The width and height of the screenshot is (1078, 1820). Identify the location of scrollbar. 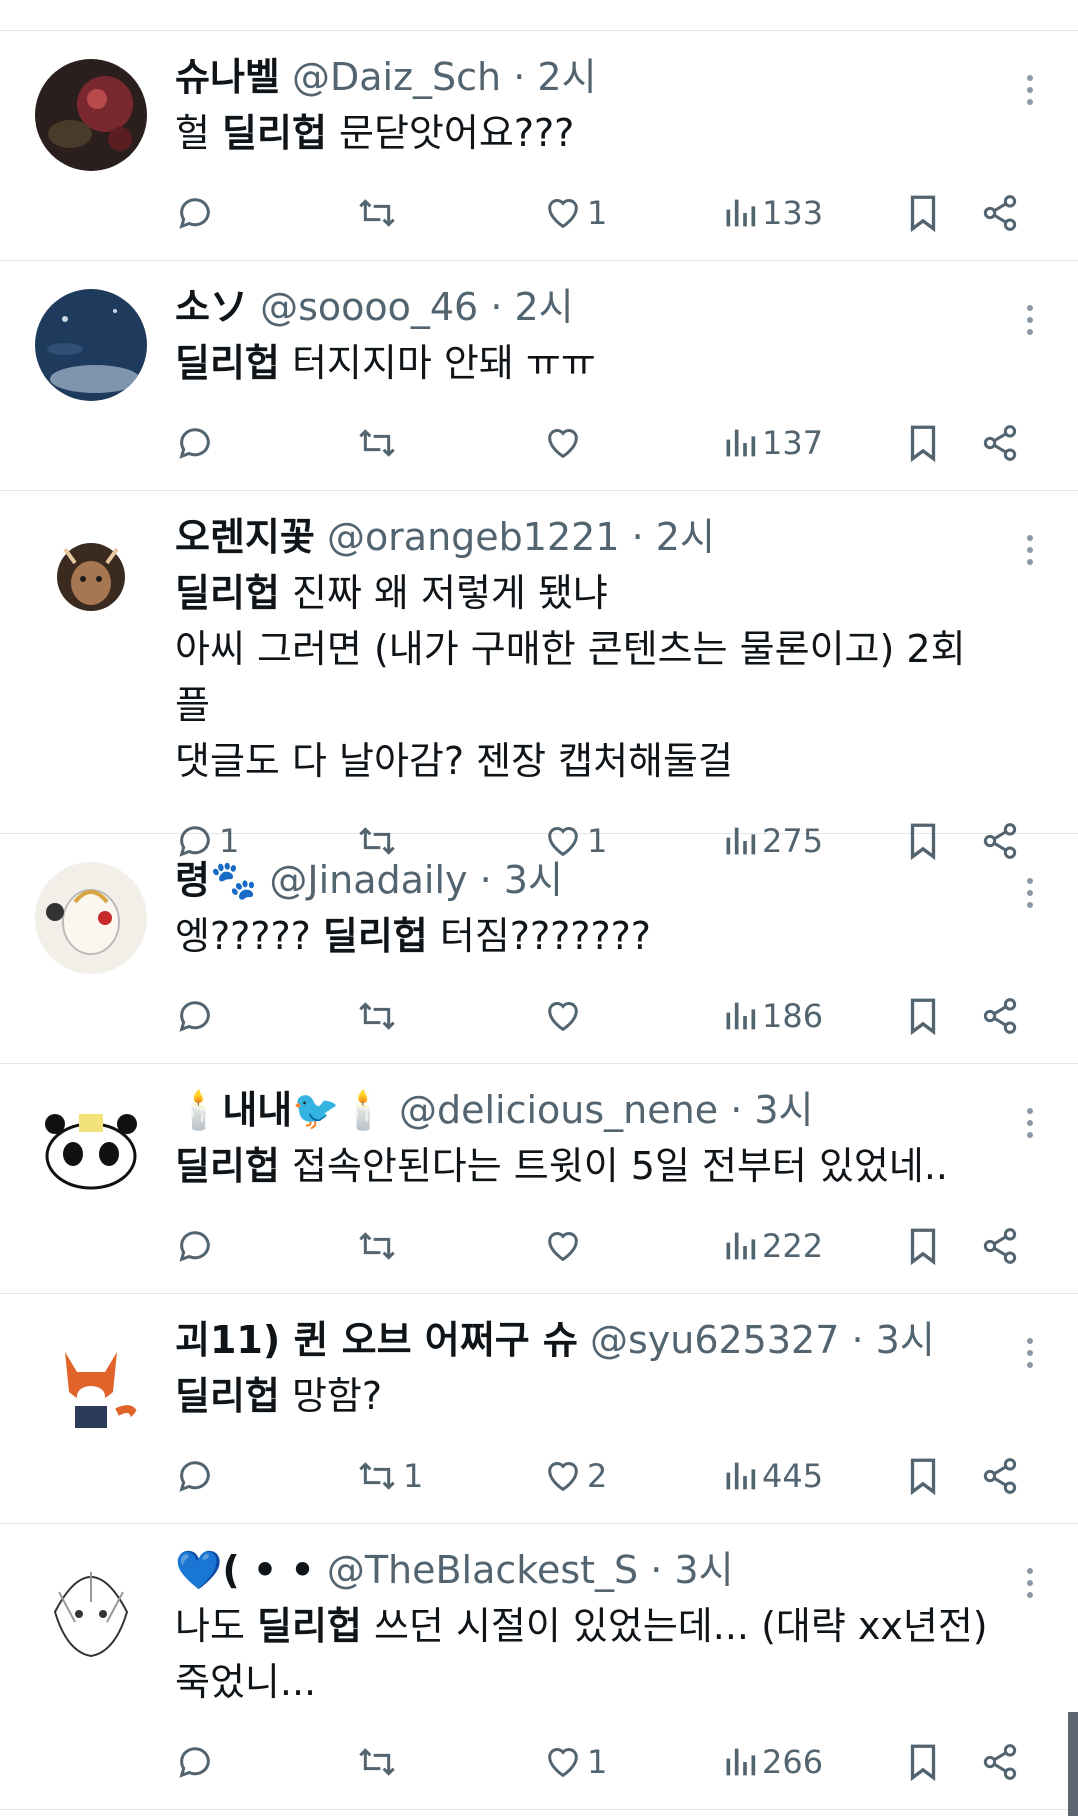
(1073, 1764).